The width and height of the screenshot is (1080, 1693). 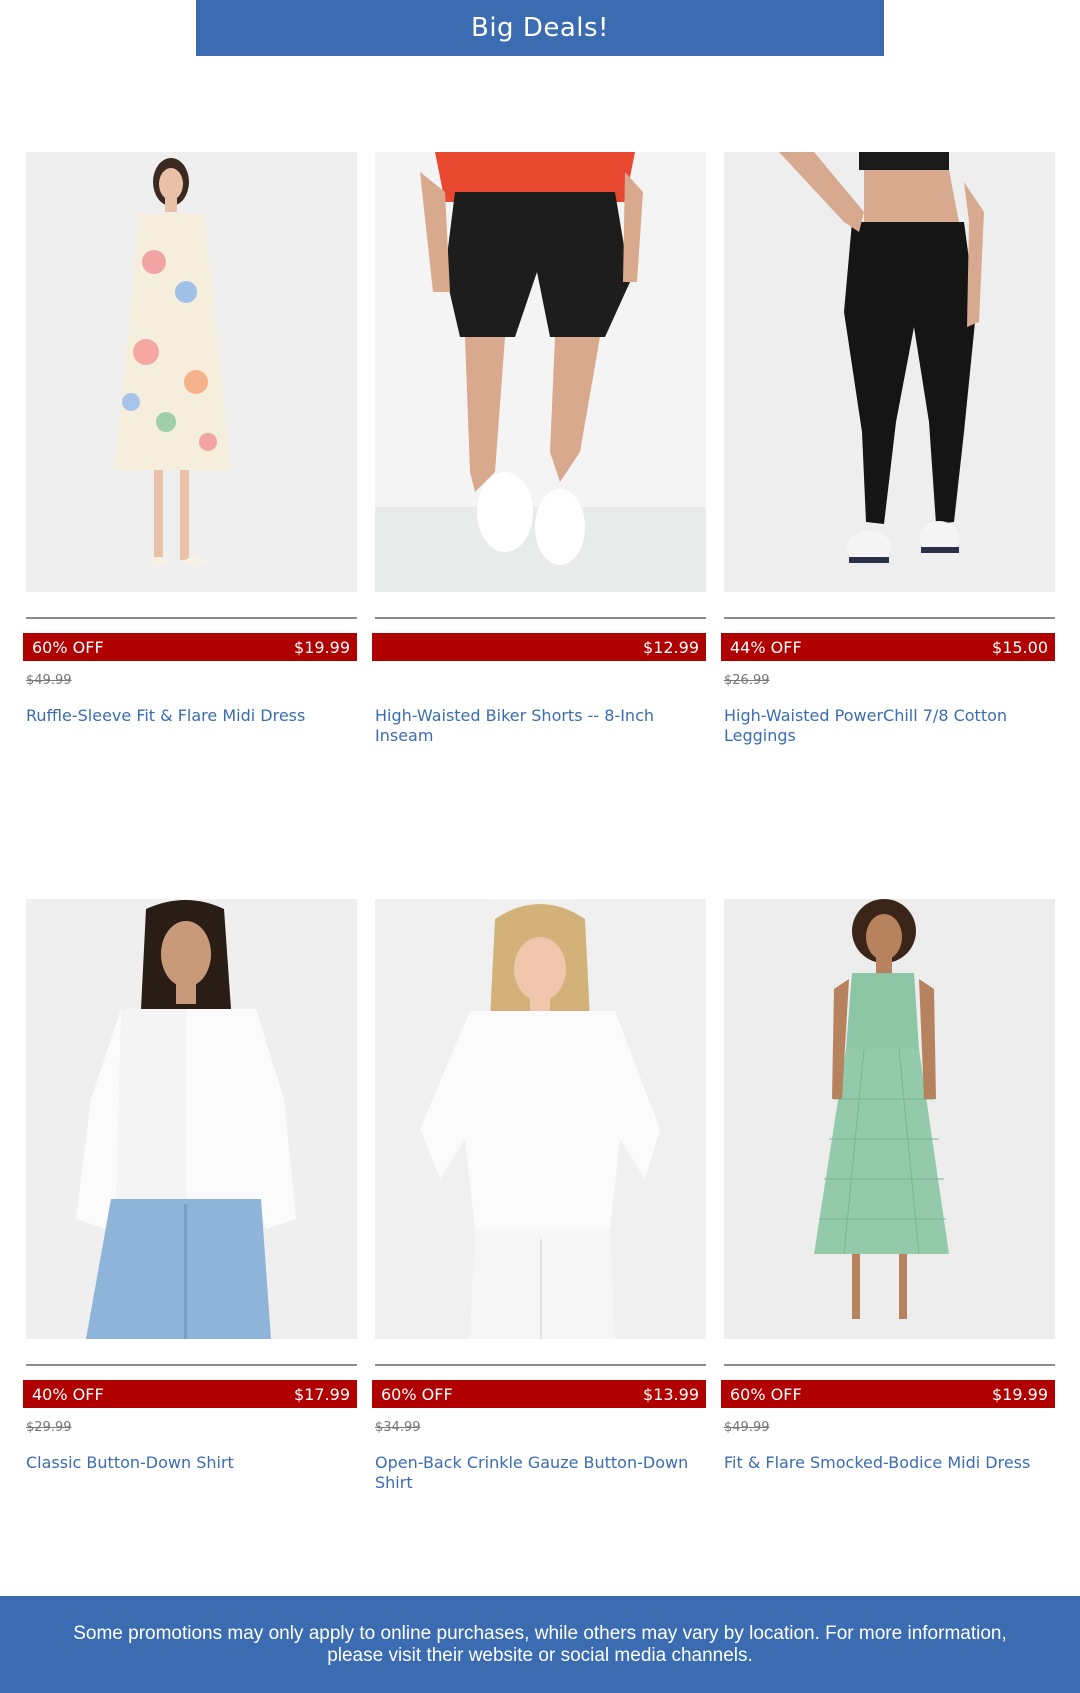 What do you see at coordinates (191, 716) in the screenshot?
I see `product-name-link: Ruffle-Sleeve Fit & Flare Midi Dress` at bounding box center [191, 716].